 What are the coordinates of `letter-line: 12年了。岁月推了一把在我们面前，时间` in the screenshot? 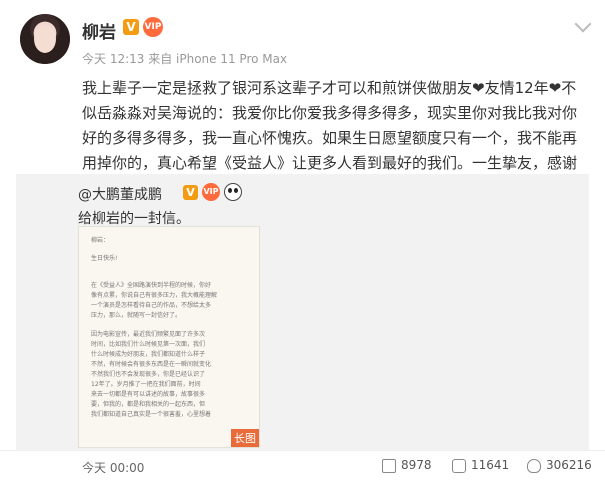 It's located at (146, 384).